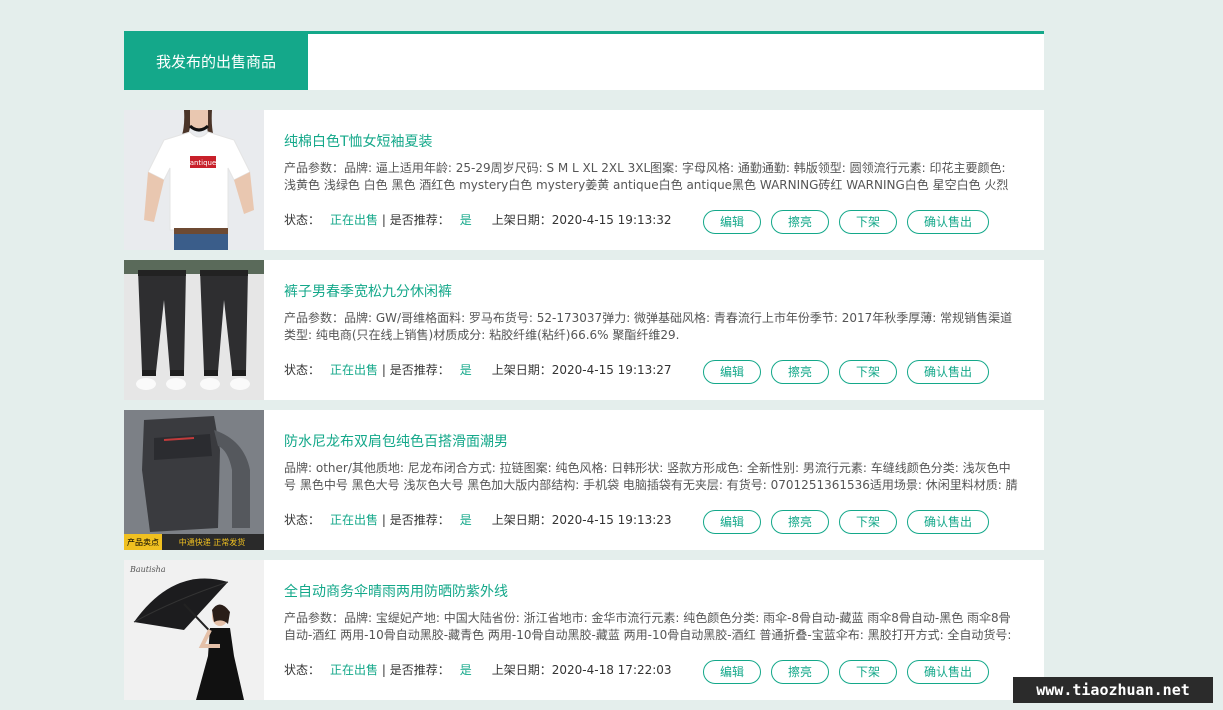  I want to click on product-meta: 状态： 正在出售 | 是否推荐： 是 上架日期：2020-4-18 17:22:03, so click(478, 669).